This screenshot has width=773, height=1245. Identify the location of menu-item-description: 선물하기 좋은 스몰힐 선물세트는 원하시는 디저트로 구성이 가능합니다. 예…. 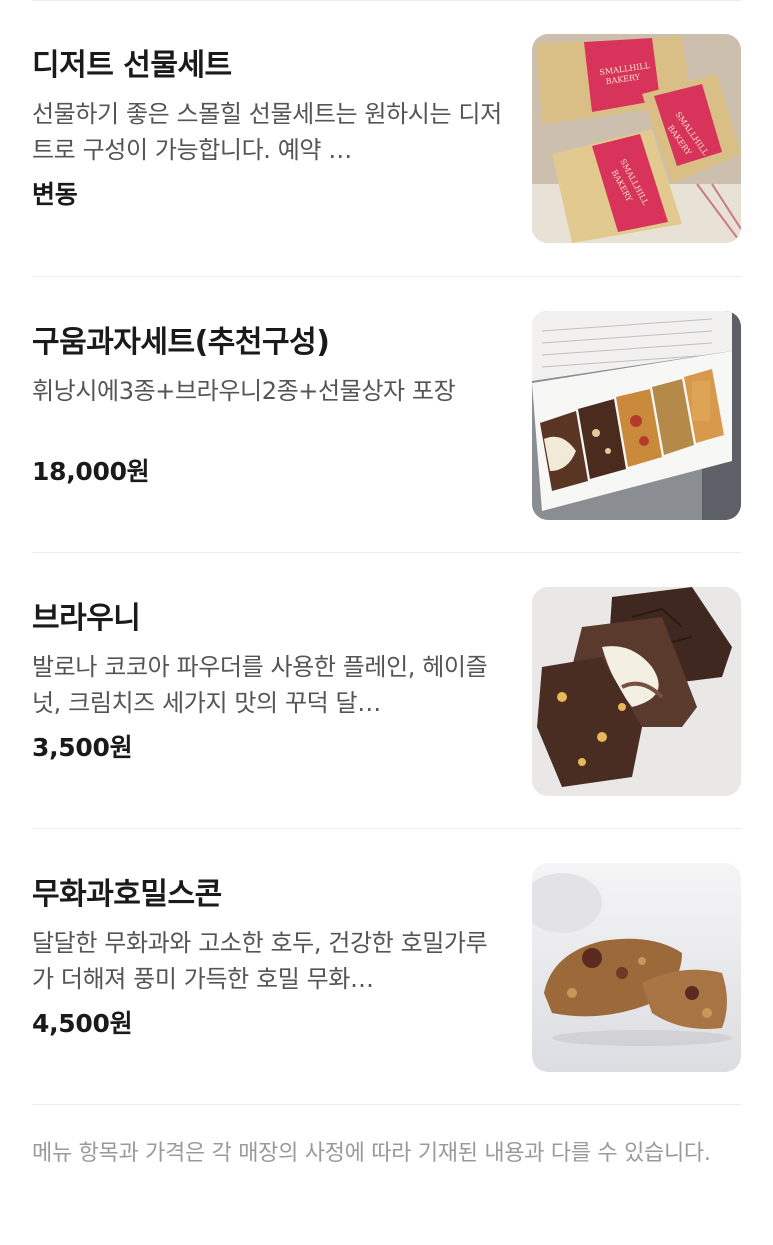
(267, 132).